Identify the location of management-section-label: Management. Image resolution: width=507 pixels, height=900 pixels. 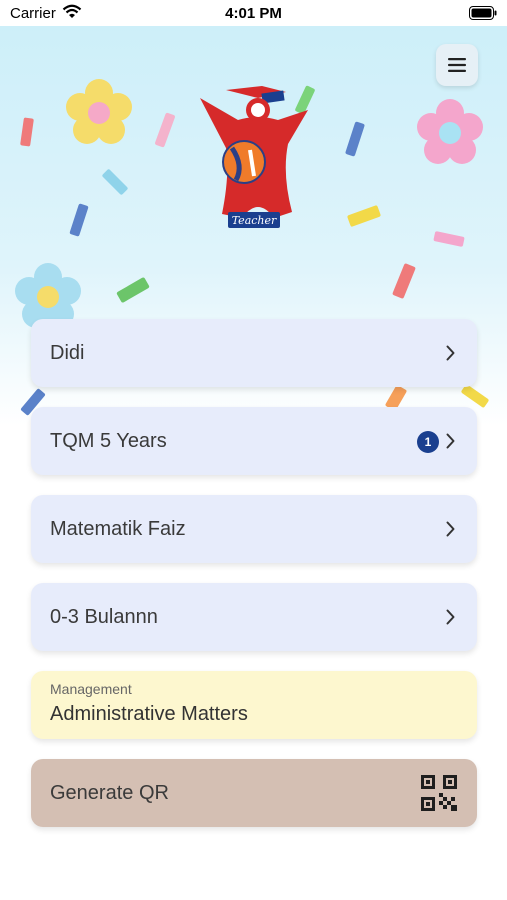
(91, 689).